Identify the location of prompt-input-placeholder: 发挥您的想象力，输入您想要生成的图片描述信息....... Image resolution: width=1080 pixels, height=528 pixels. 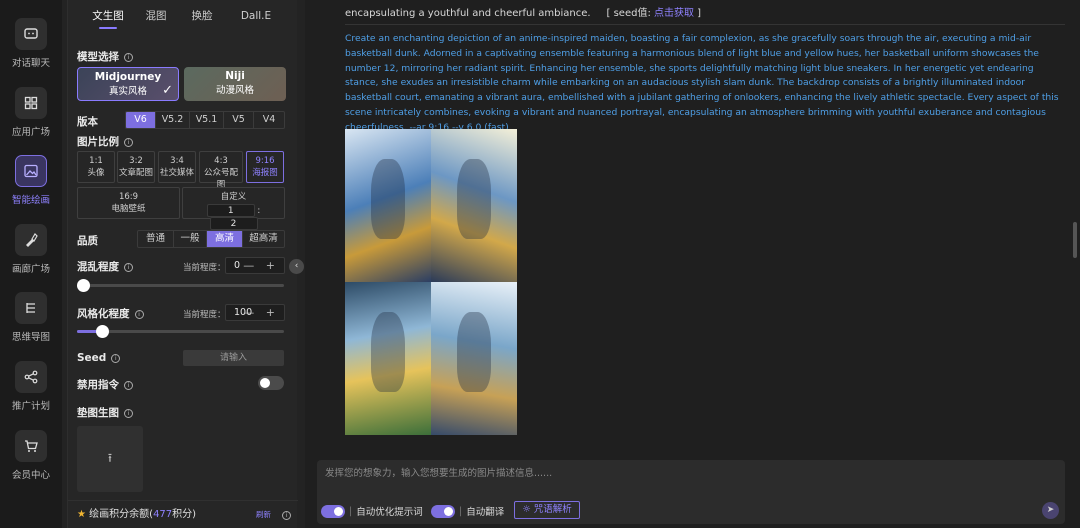
(439, 473).